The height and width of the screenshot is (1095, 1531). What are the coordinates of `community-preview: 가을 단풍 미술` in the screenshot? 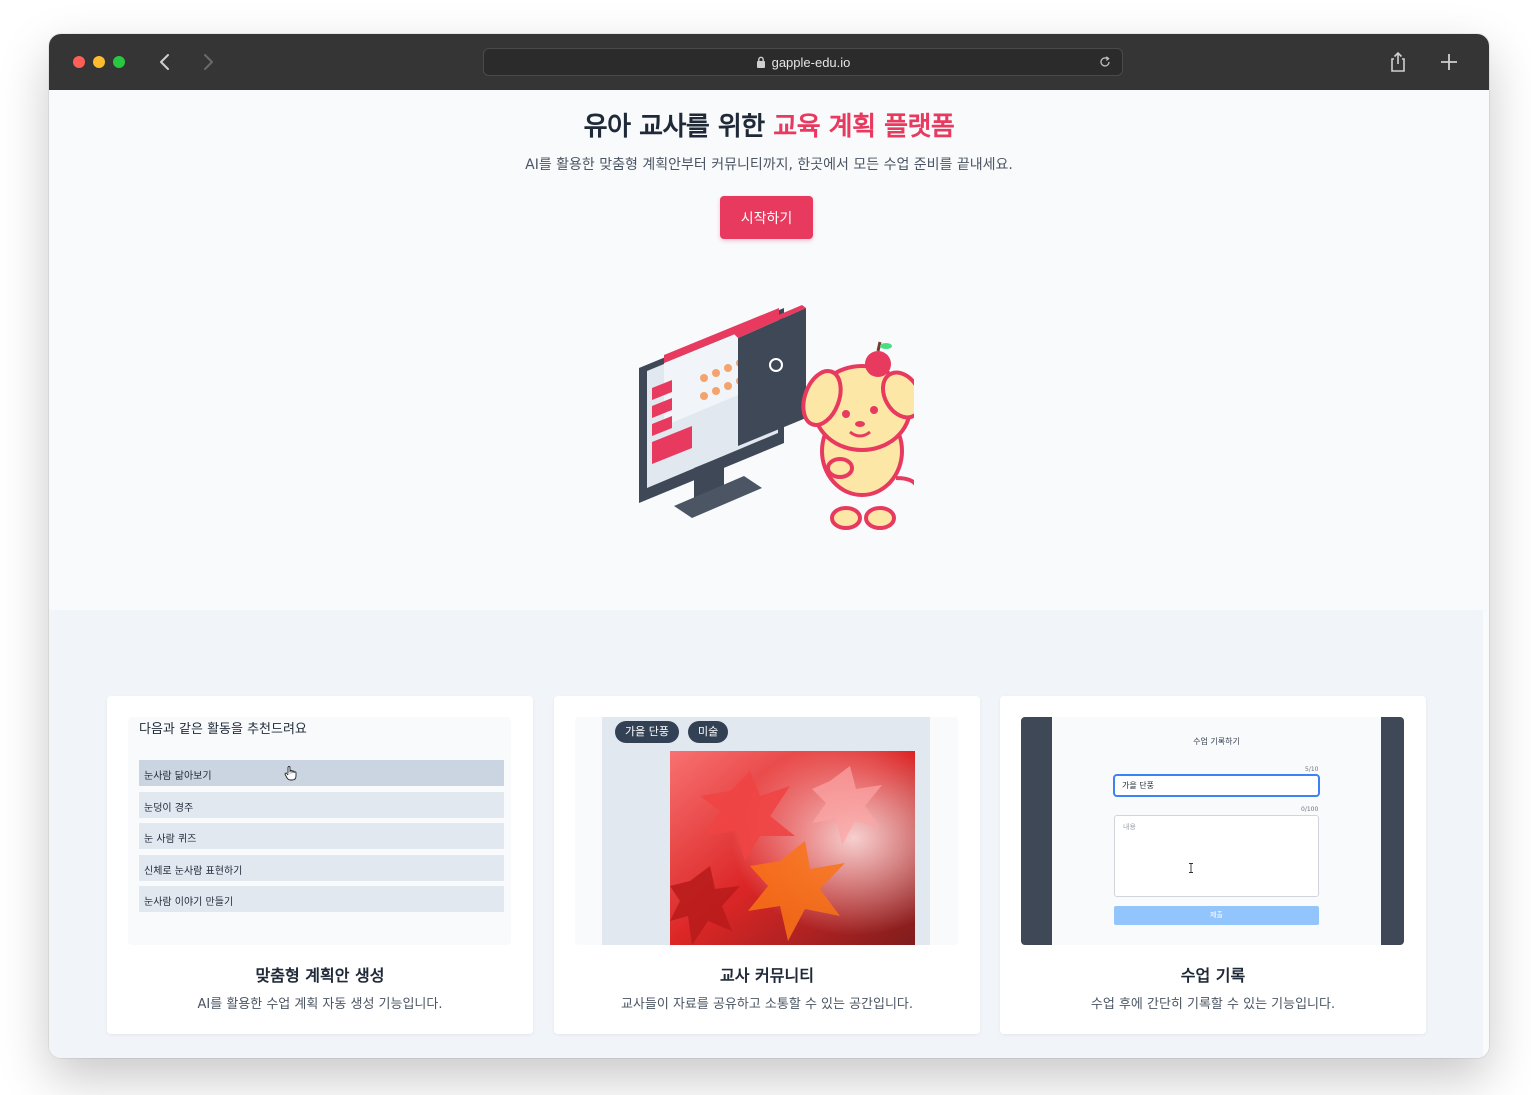 It's located at (766, 831).